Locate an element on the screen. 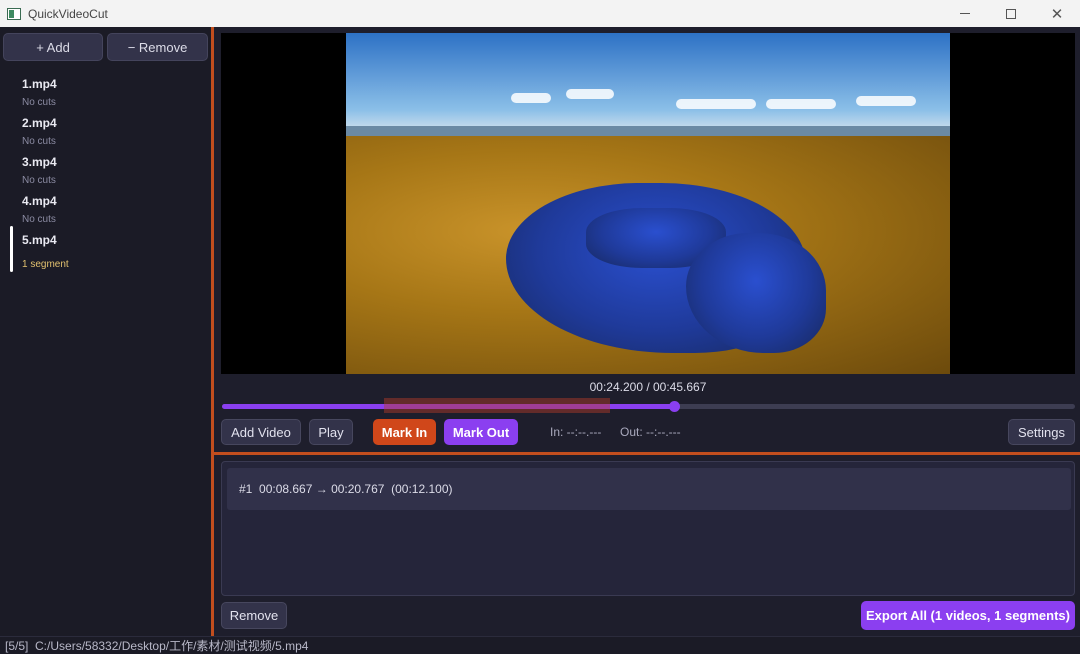 This screenshot has height=654, width=1080. file-name: 4.mp4 is located at coordinates (39, 201).